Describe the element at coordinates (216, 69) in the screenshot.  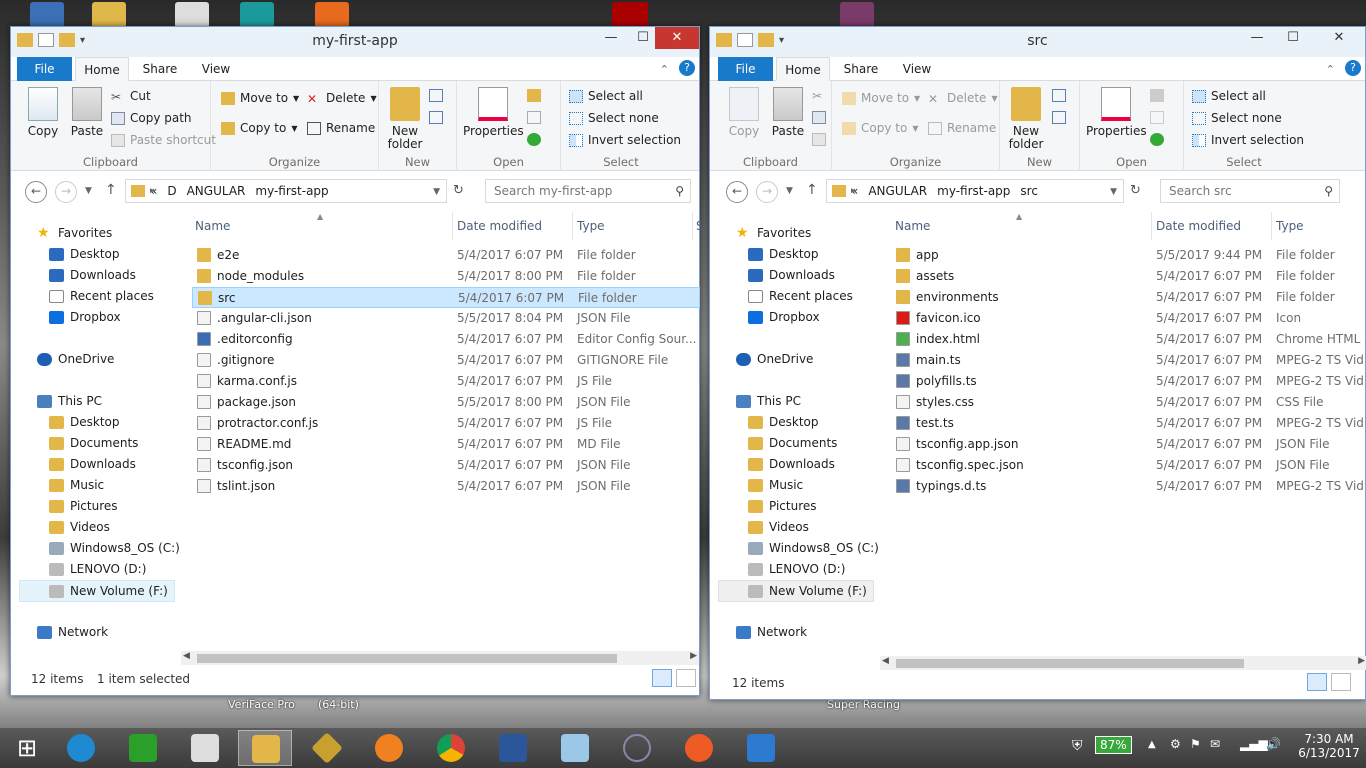
I see `tab-view: View` at that location.